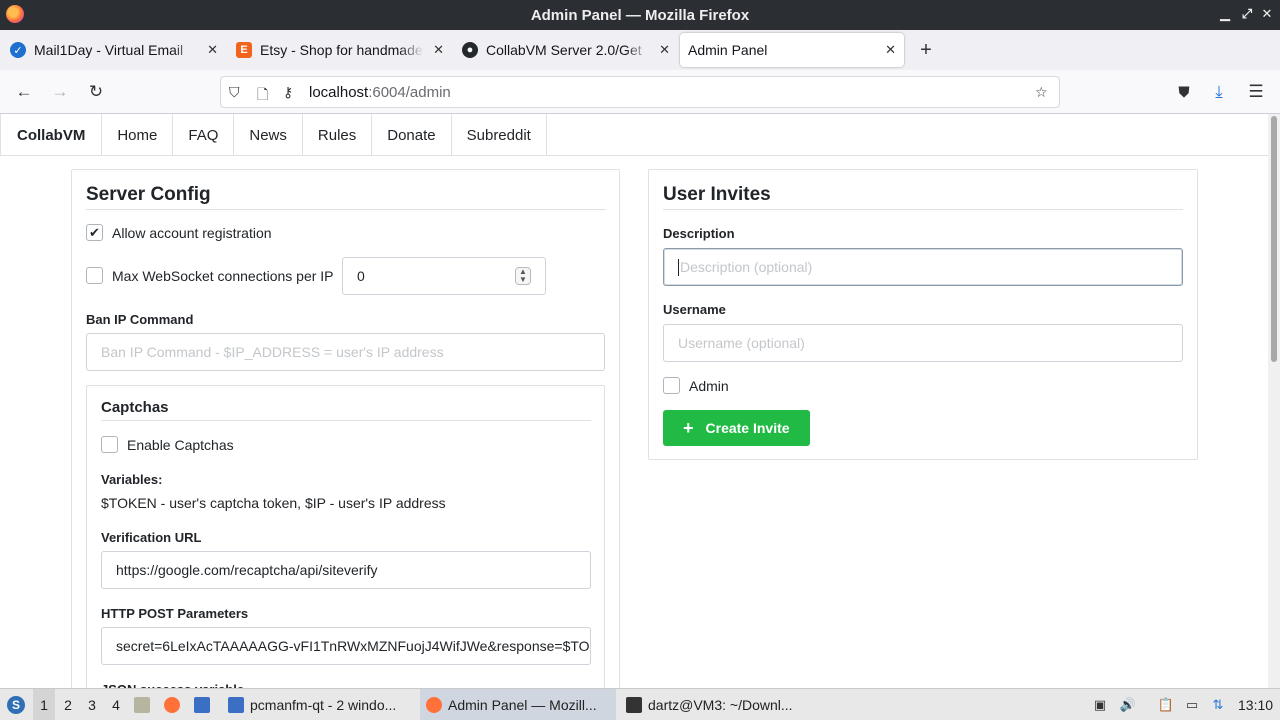 This screenshot has width=1280, height=720. Describe the element at coordinates (709, 386) in the screenshot. I see `admin-label: Admin` at that location.